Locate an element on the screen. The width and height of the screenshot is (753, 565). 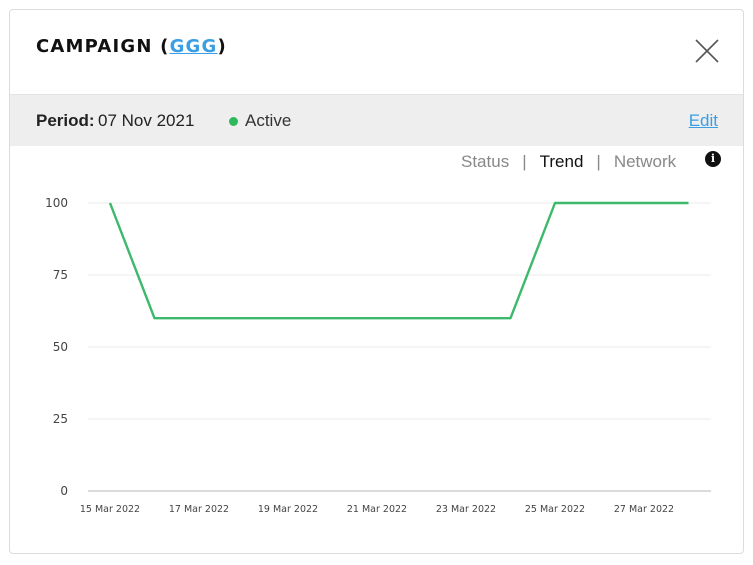
x-tick-label: 25 Mar 2022 is located at coordinates (555, 509).